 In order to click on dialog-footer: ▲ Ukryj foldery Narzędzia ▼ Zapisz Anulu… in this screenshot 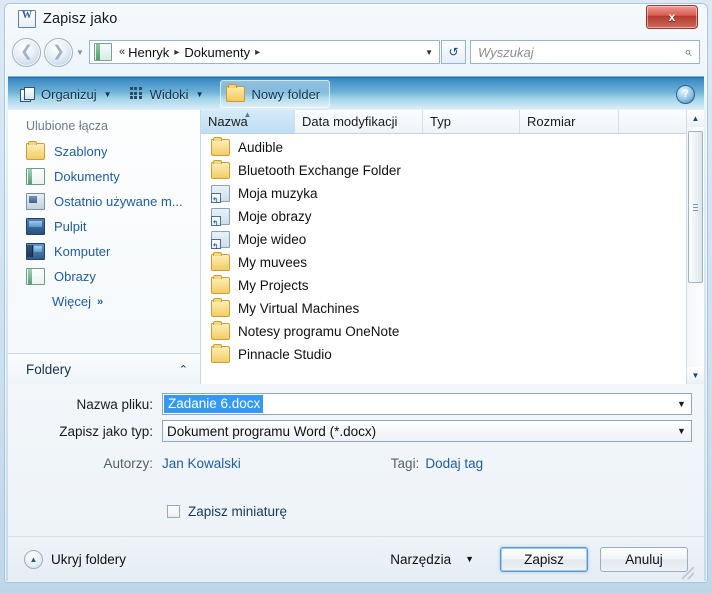, I will do `click(356, 558)`.